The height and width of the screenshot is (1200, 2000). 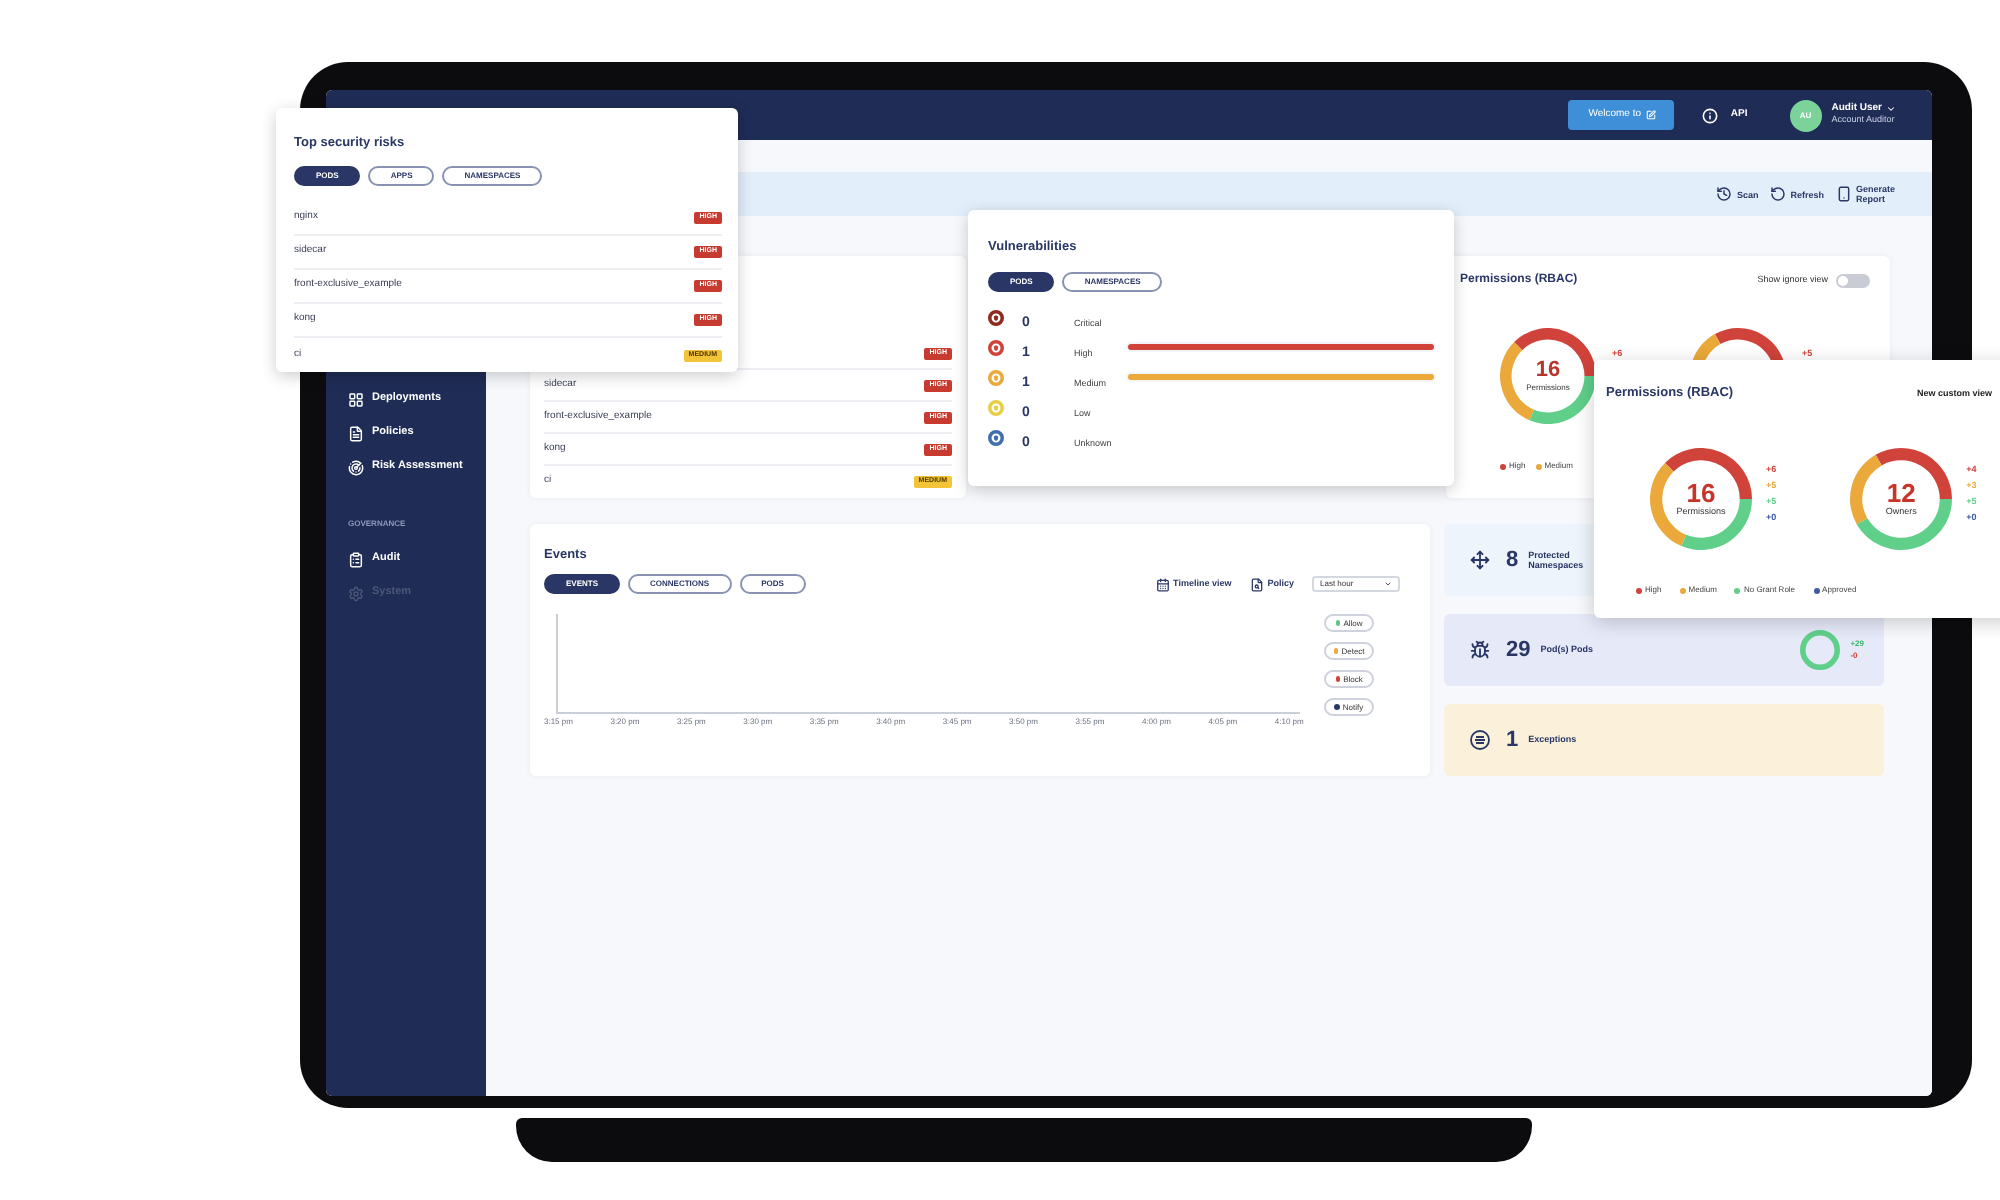 I want to click on move-arrows-icon, so click(x=1480, y=560).